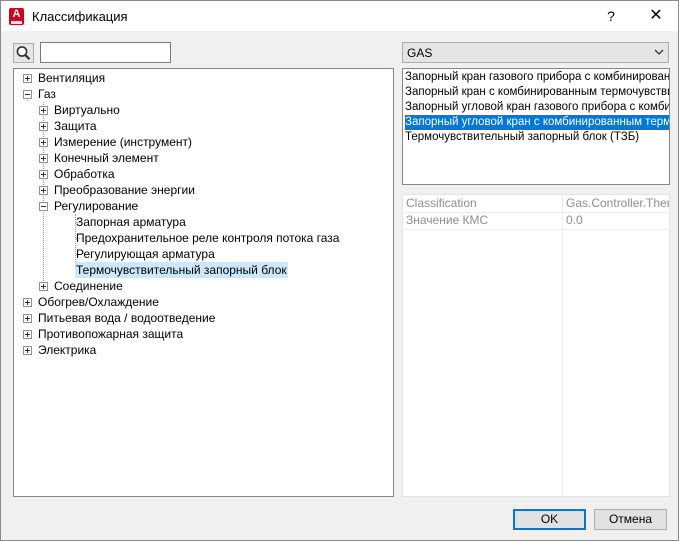 The image size is (679, 541). Describe the element at coordinates (574, 220) in the screenshot. I see `property-value: 0.0` at that location.